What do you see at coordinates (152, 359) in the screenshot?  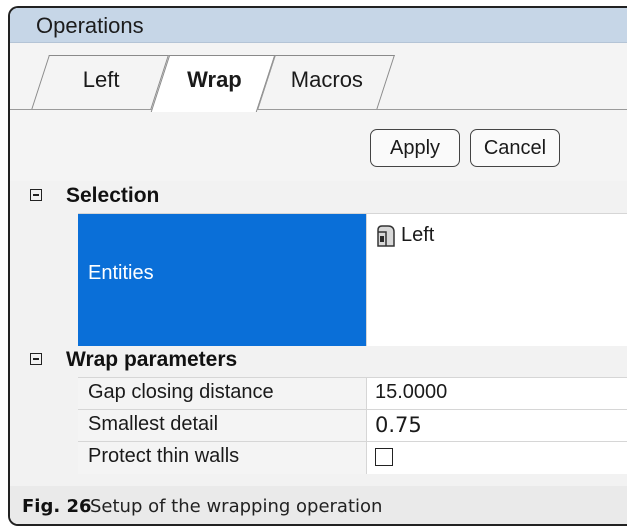 I see `section-wrap-parameters-label: Wrap parameters` at bounding box center [152, 359].